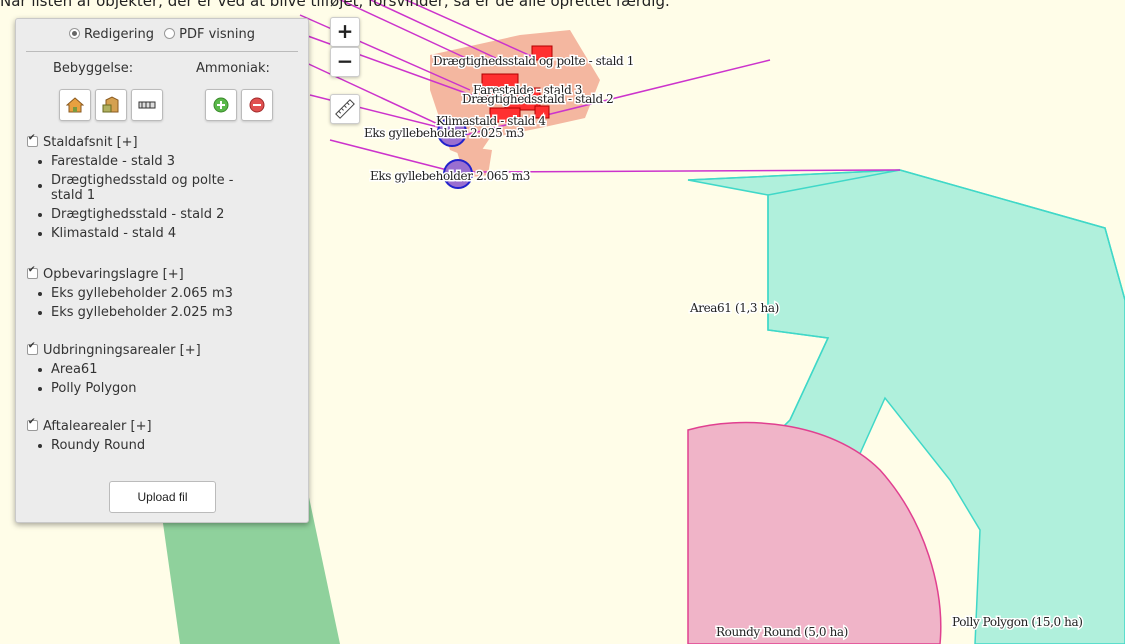 This screenshot has width=1125, height=644. What do you see at coordinates (450, 176) in the screenshot?
I see `label-gylle-2065: Eks gyllebeholder 2.065 m3` at bounding box center [450, 176].